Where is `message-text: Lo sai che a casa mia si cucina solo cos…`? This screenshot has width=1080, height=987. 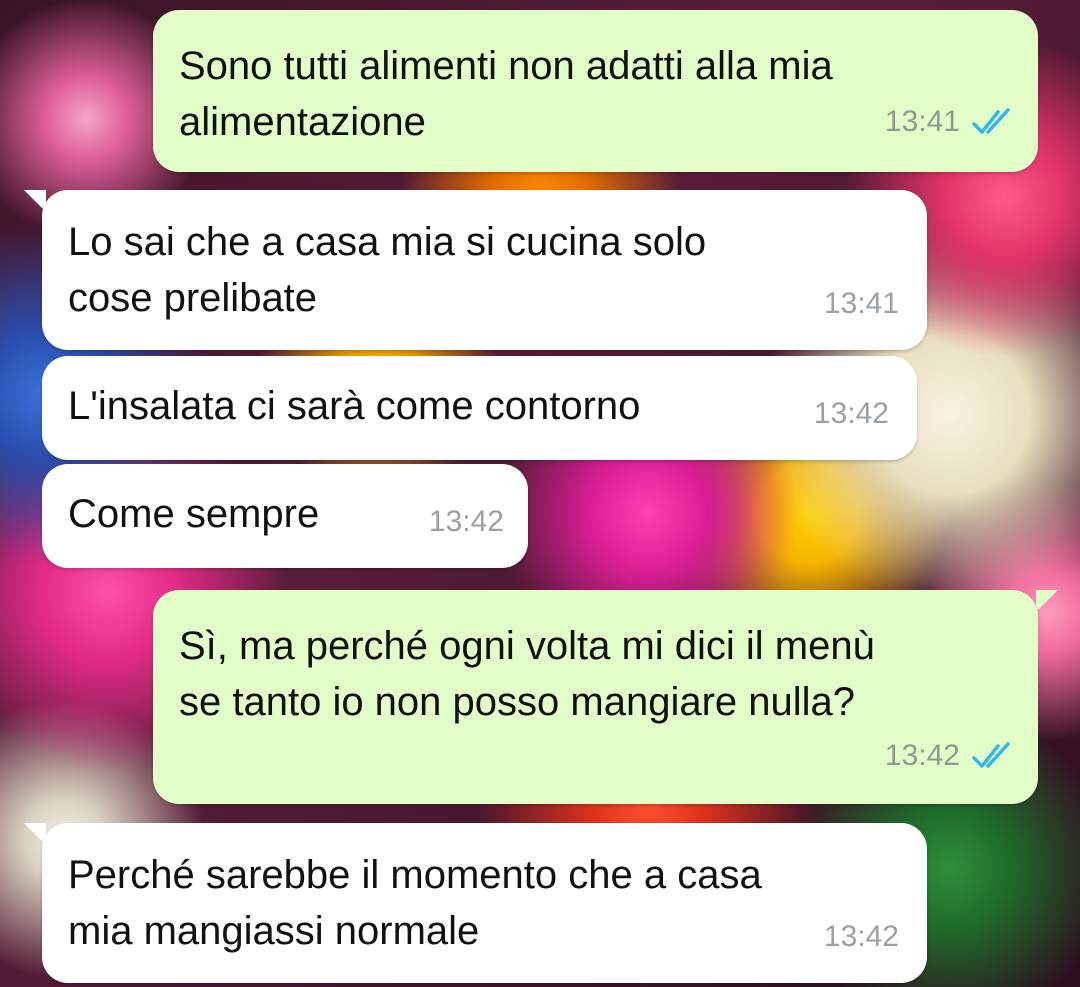
message-text: Lo sai che a casa mia si cucina solo cos… is located at coordinates (387, 270).